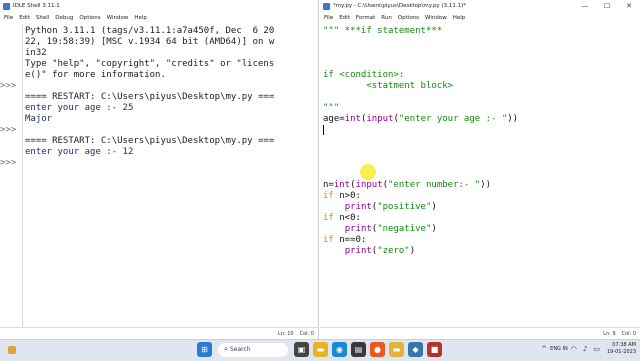 The height and width of the screenshot is (361, 640). I want to click on edge-browser-icon: ◉, so click(339, 349).